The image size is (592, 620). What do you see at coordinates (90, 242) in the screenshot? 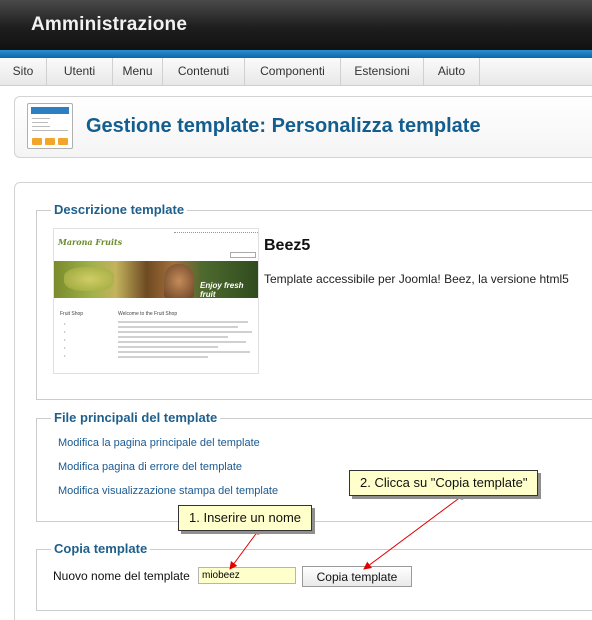
I see `thumbnail-logo: Marona Fruits` at bounding box center [90, 242].